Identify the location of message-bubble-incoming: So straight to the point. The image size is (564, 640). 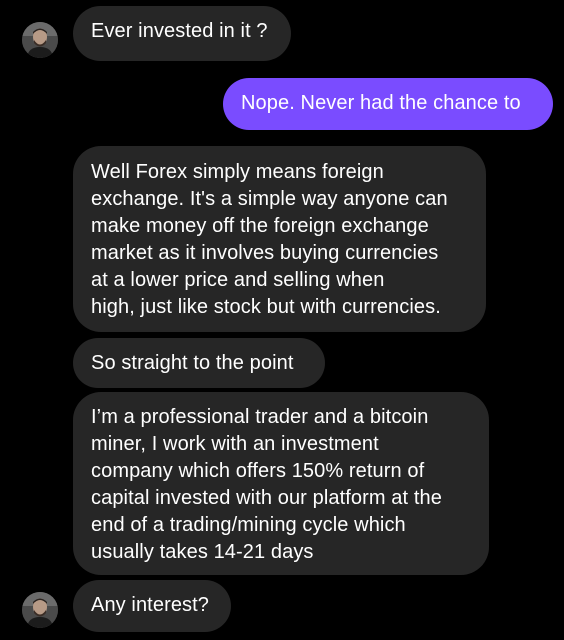
(199, 363).